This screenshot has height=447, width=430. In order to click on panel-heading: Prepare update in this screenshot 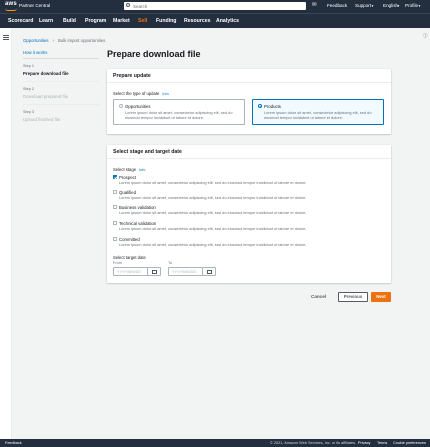, I will do `click(249, 76)`.